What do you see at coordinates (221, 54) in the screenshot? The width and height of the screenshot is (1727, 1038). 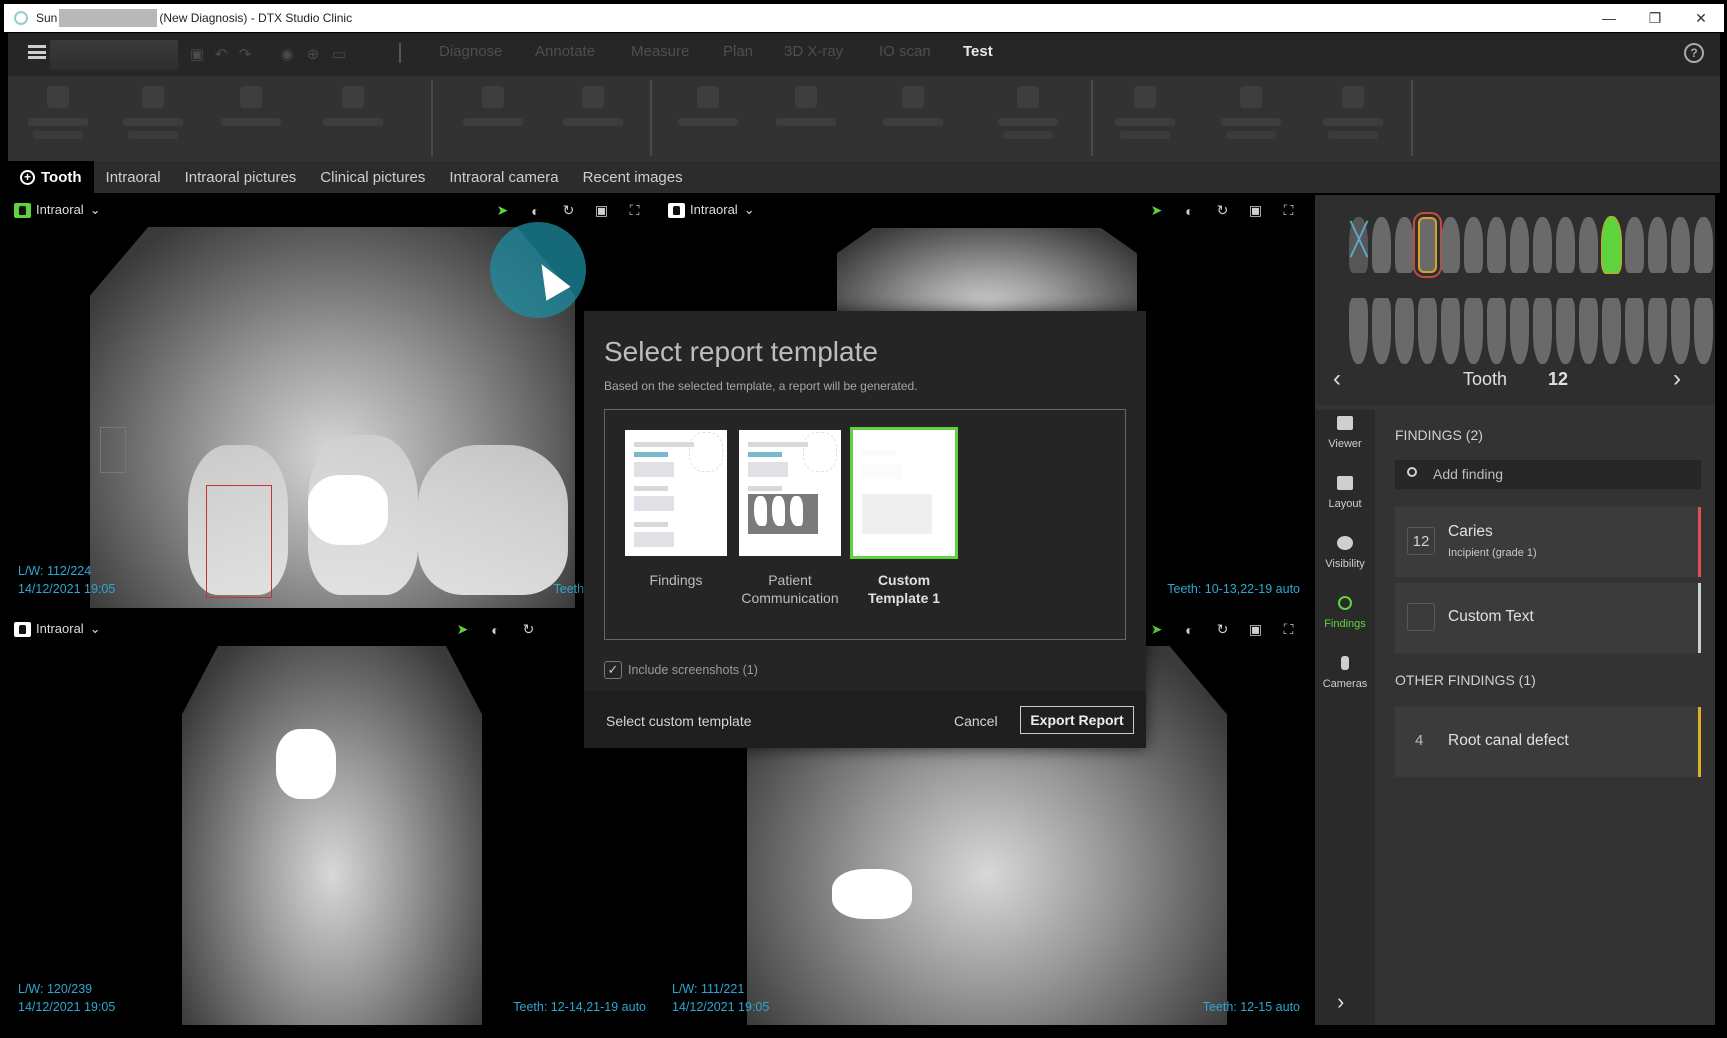 I see `undo-icon: ↶` at bounding box center [221, 54].